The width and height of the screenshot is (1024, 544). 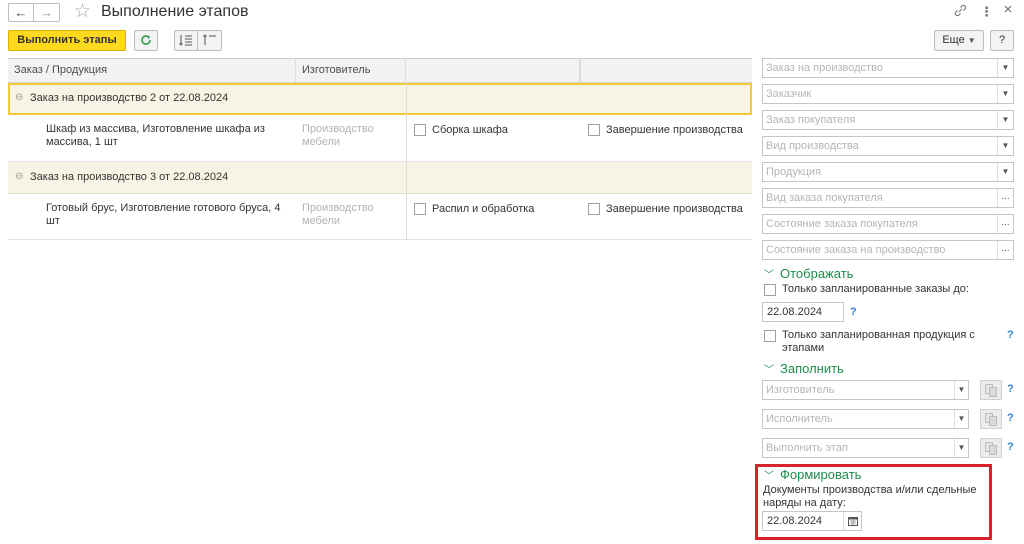 I want to click on fill-executor-button, so click(x=991, y=419).